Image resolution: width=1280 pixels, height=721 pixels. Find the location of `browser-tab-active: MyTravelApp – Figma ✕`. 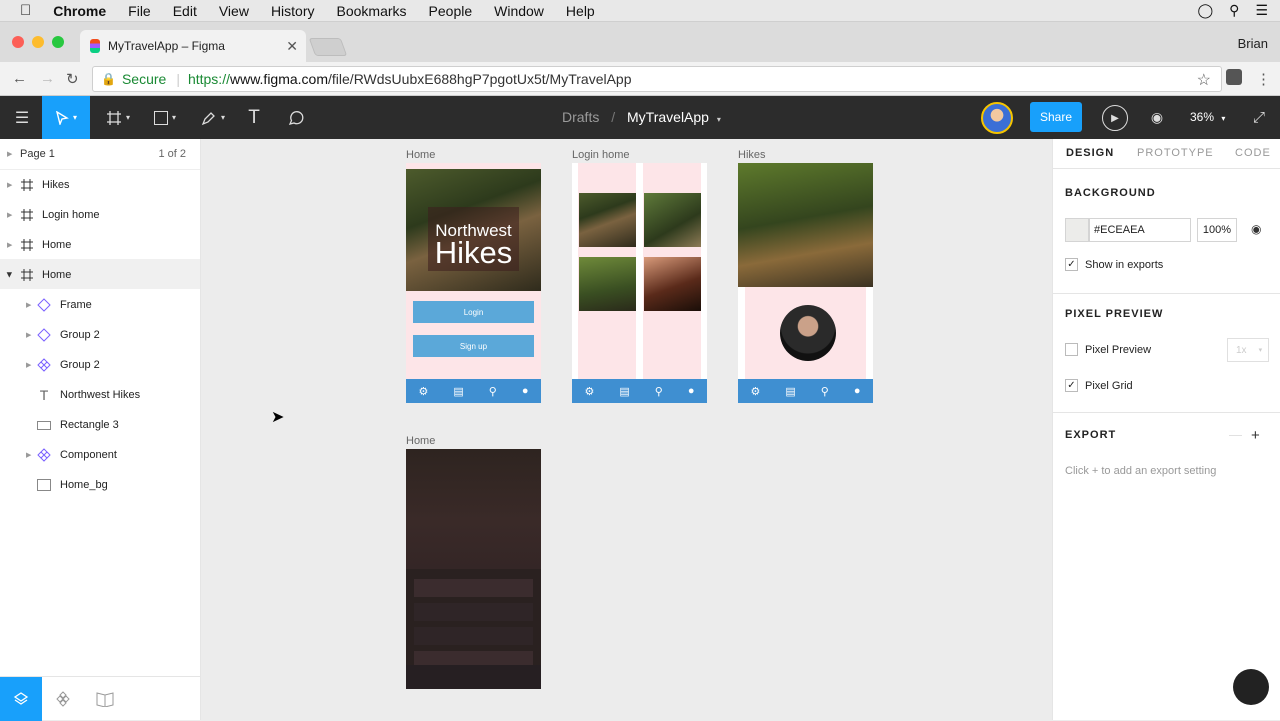

browser-tab-active: MyTravelApp – Figma ✕ is located at coordinates (193, 46).